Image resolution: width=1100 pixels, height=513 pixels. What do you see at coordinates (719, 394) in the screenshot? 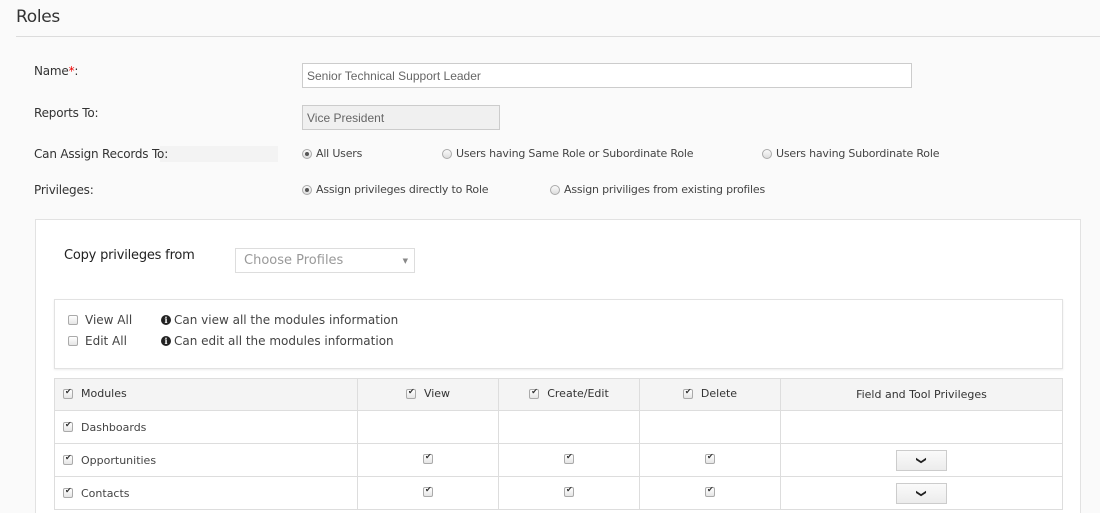
I see `header-label: Delete` at bounding box center [719, 394].